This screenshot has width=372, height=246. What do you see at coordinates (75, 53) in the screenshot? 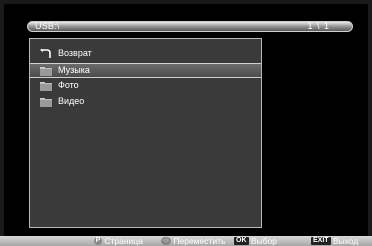
I see `list-item-label: Возврат` at bounding box center [75, 53].